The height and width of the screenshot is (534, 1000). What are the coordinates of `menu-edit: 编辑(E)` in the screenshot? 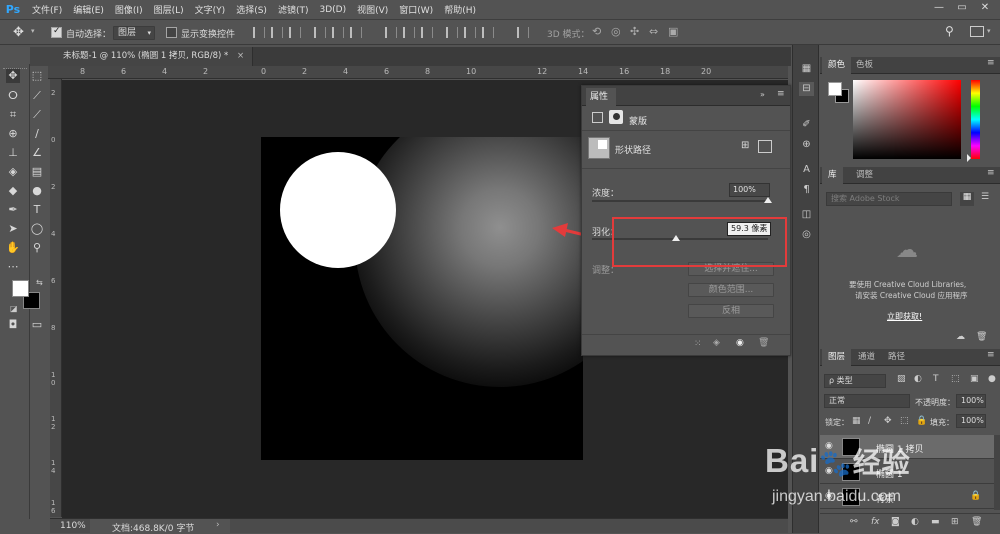 It's located at (88, 9).